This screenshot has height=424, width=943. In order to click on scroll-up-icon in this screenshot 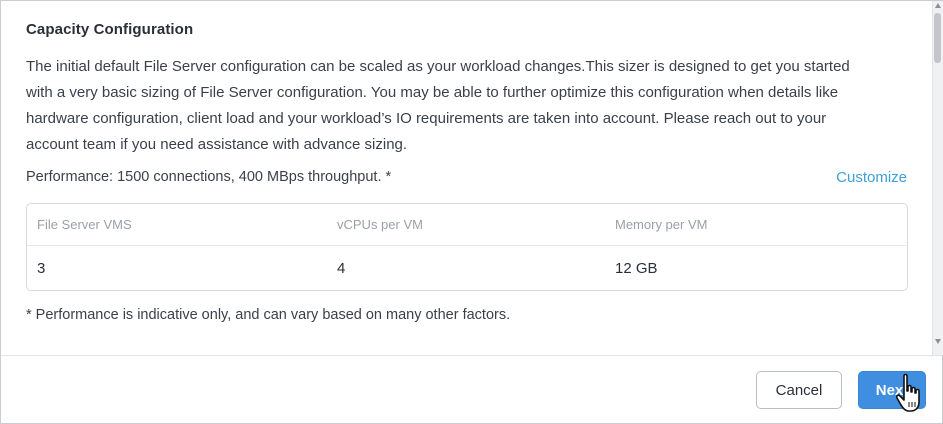, I will do `click(938, 5)`.